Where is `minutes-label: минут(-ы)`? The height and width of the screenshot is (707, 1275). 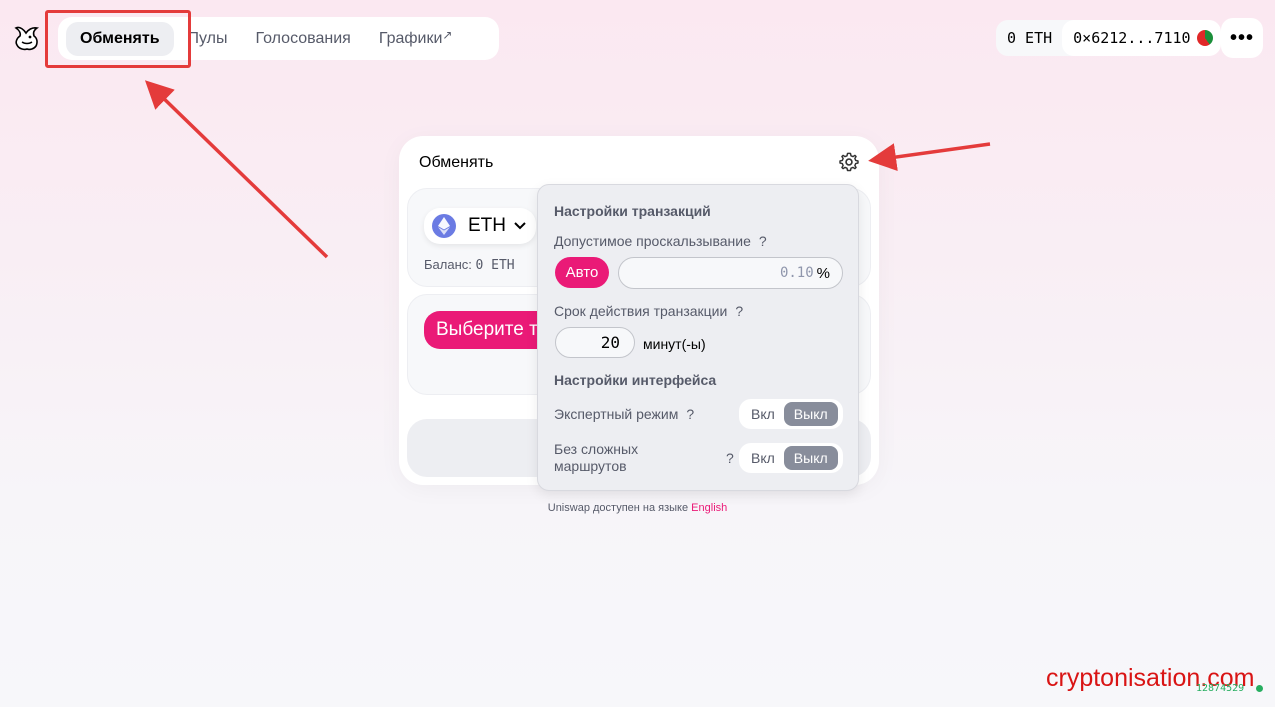
minutes-label: минут(-ы) is located at coordinates (674, 344).